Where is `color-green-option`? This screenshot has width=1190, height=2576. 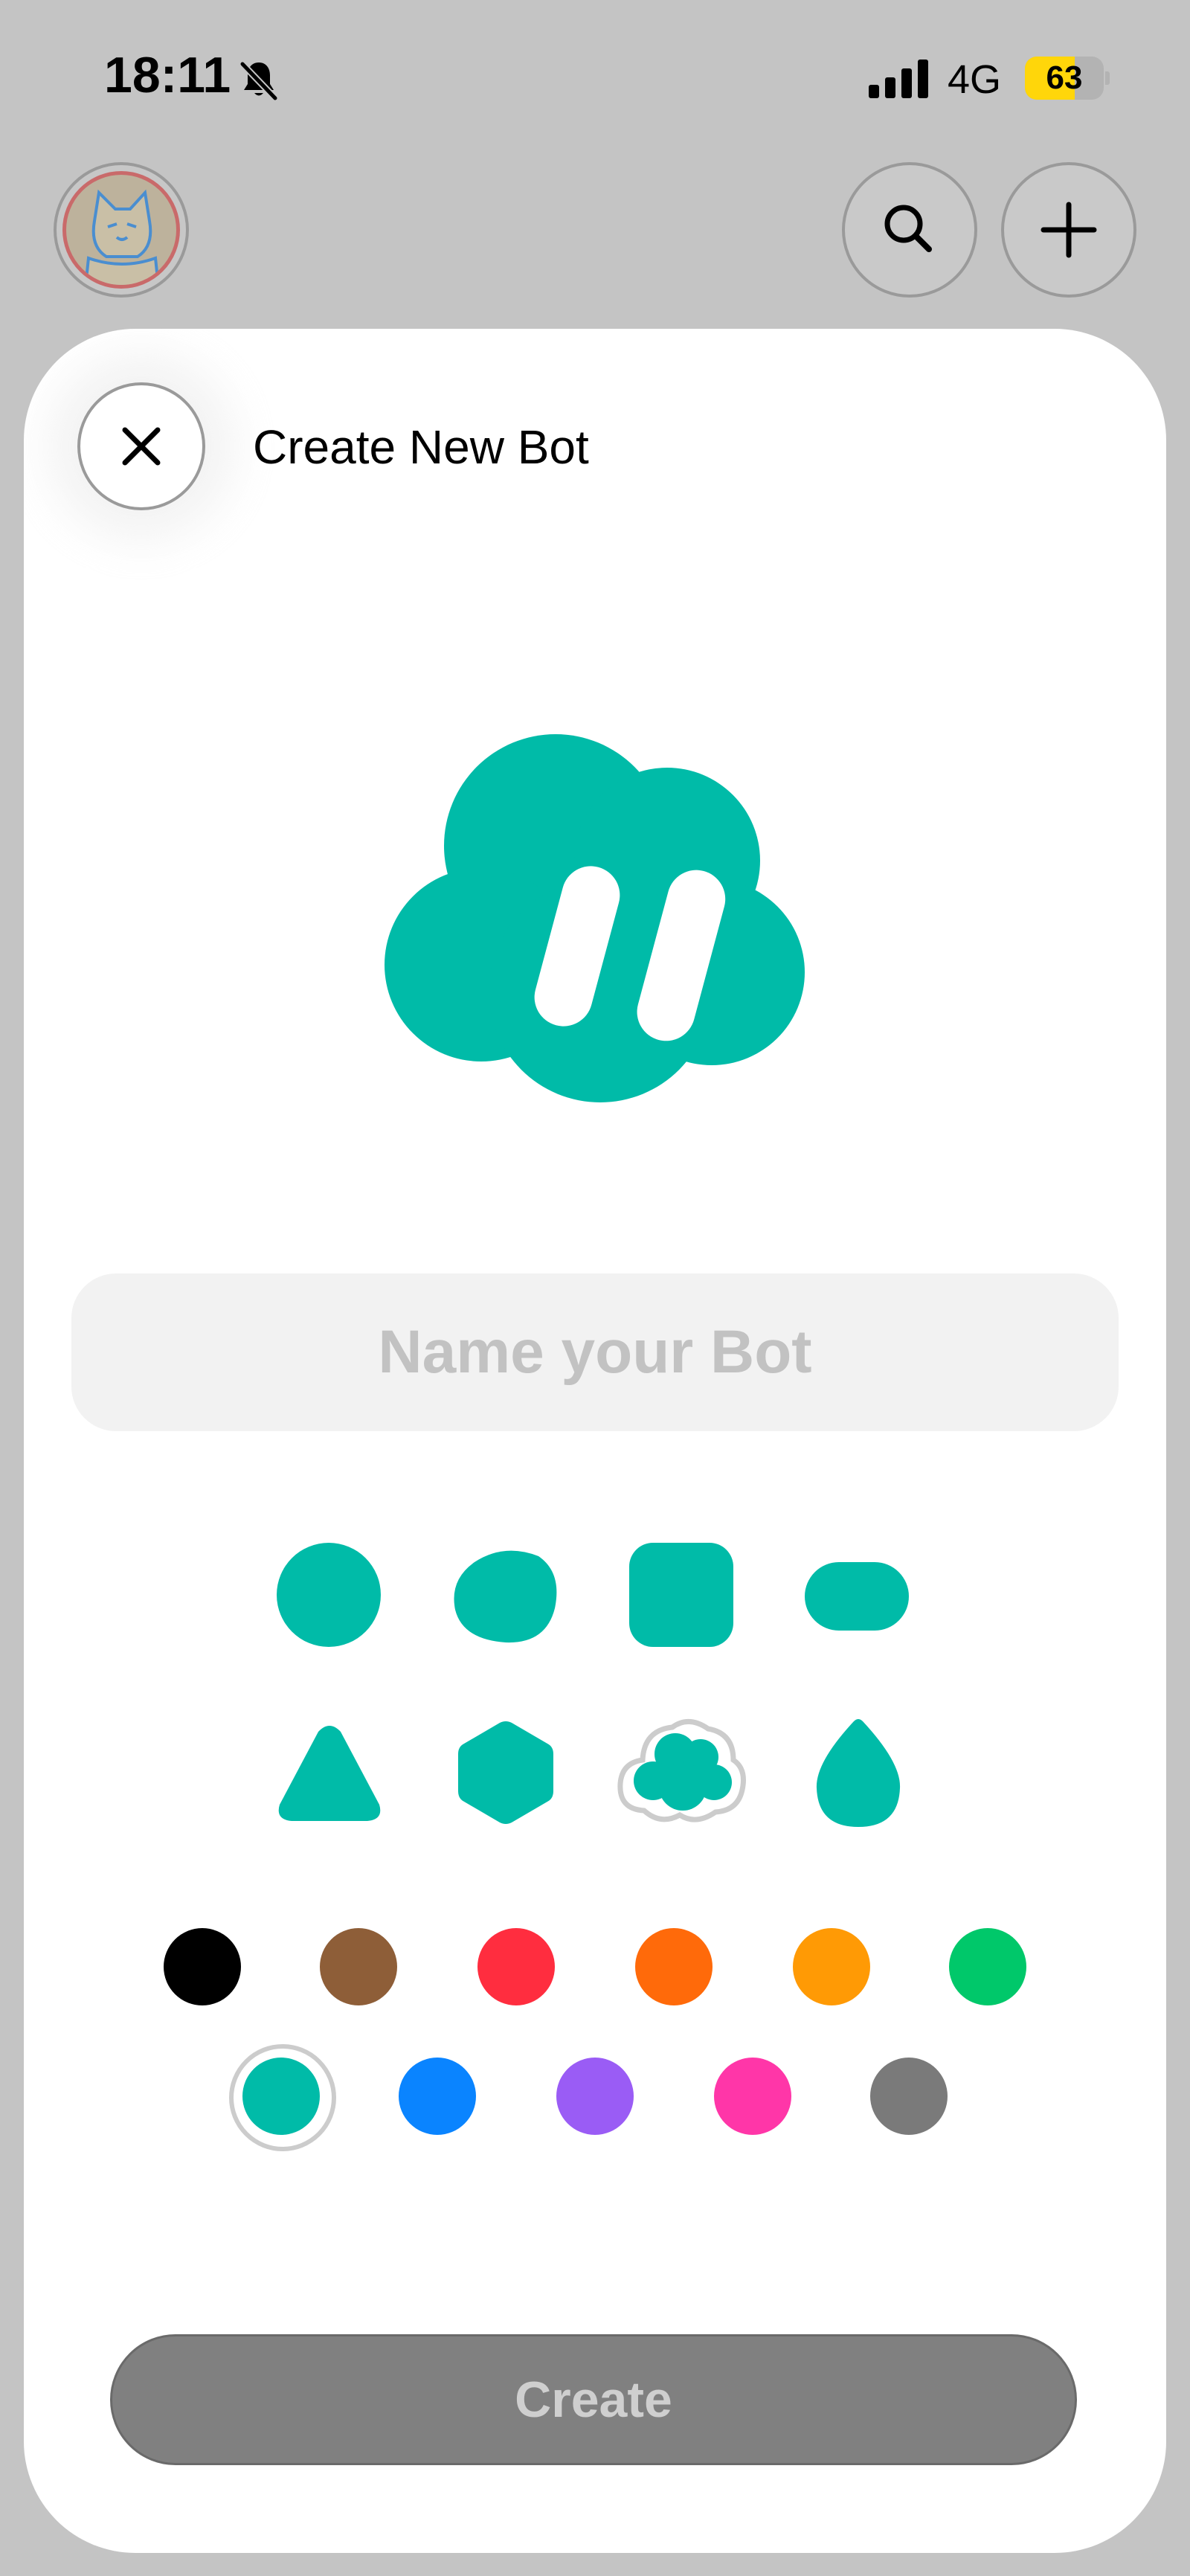
color-green-option is located at coordinates (988, 1966).